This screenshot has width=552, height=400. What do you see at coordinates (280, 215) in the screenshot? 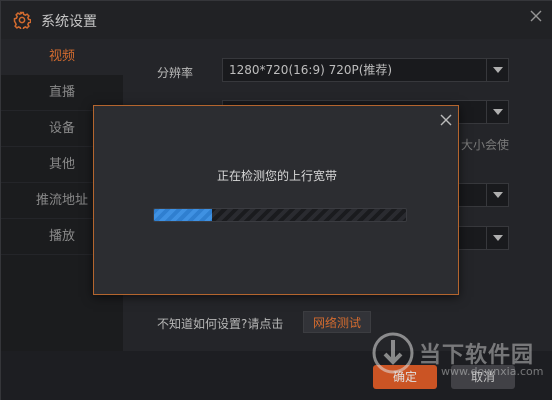
I see `upload-progress-bar` at bounding box center [280, 215].